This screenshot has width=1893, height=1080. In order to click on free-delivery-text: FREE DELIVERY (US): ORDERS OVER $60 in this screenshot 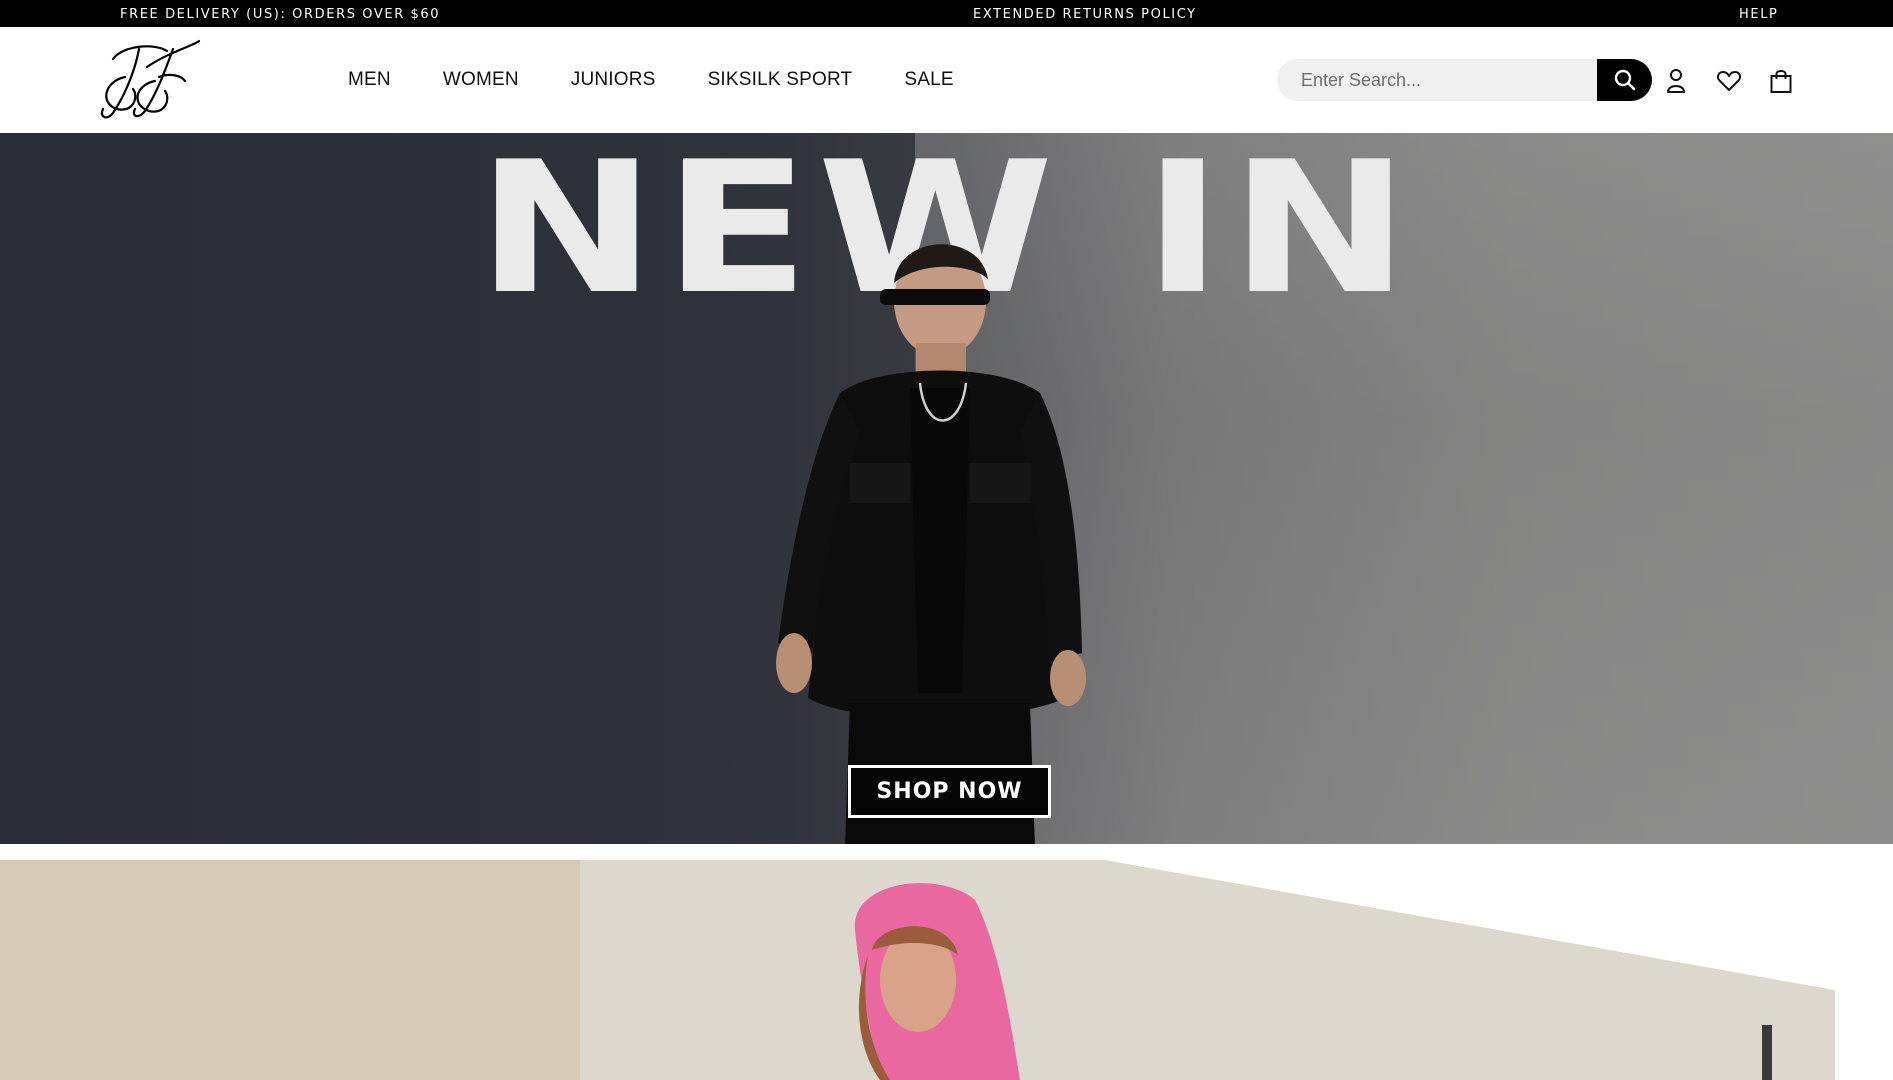, I will do `click(280, 14)`.